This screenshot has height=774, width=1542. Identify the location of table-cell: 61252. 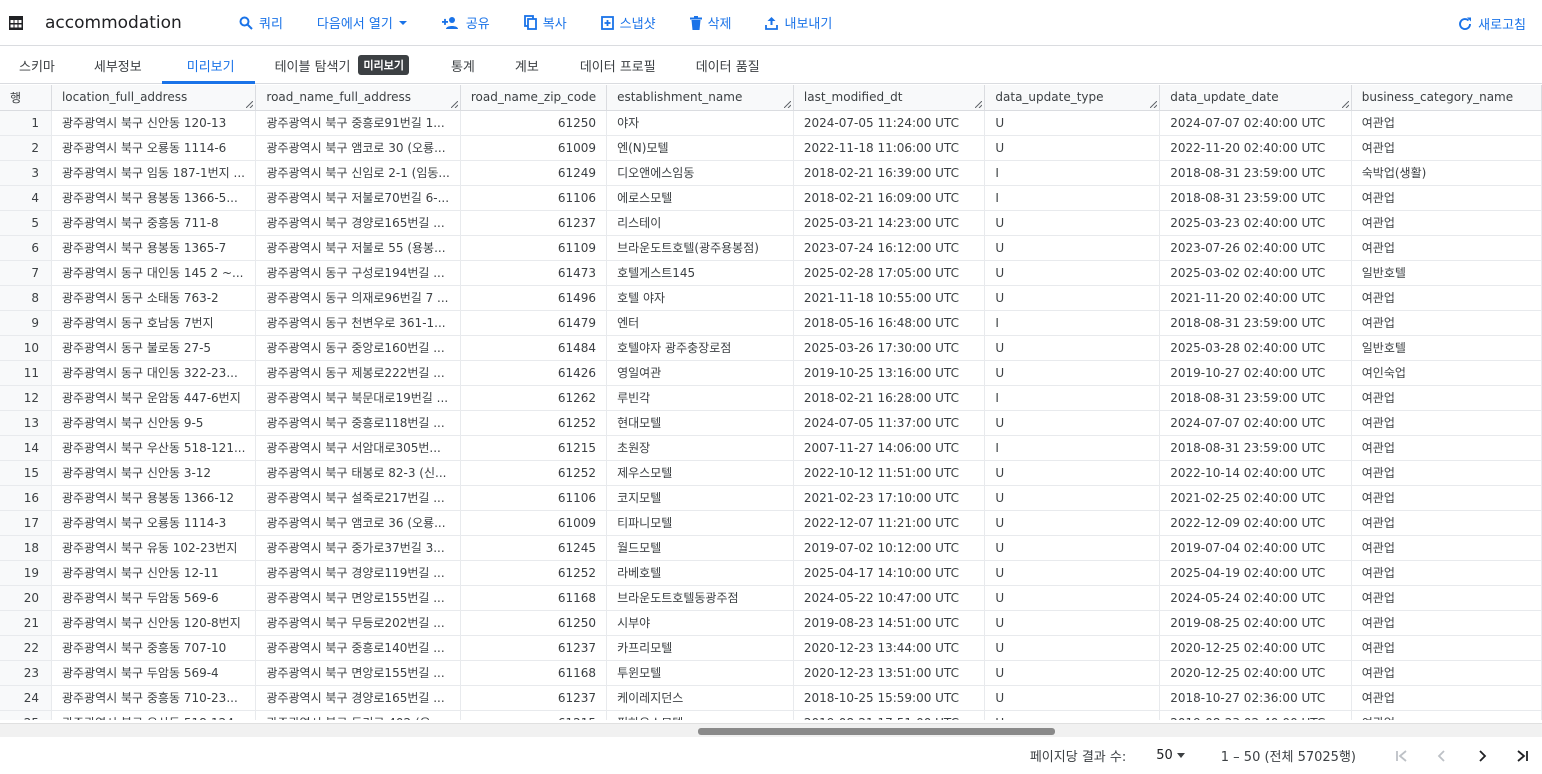
(534, 473).